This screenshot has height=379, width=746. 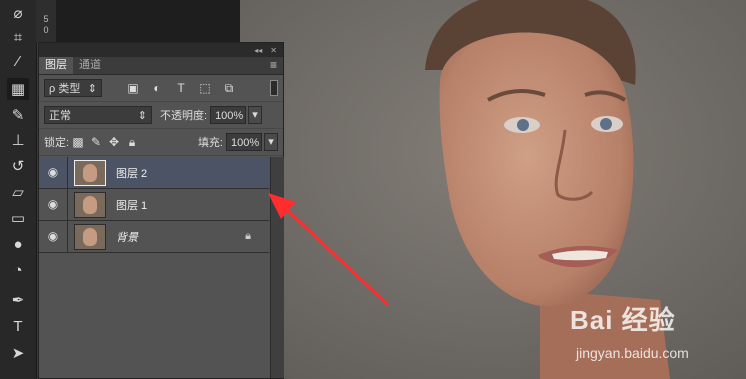 I want to click on watermark-url: jingyan.baidu.com, so click(x=632, y=353).